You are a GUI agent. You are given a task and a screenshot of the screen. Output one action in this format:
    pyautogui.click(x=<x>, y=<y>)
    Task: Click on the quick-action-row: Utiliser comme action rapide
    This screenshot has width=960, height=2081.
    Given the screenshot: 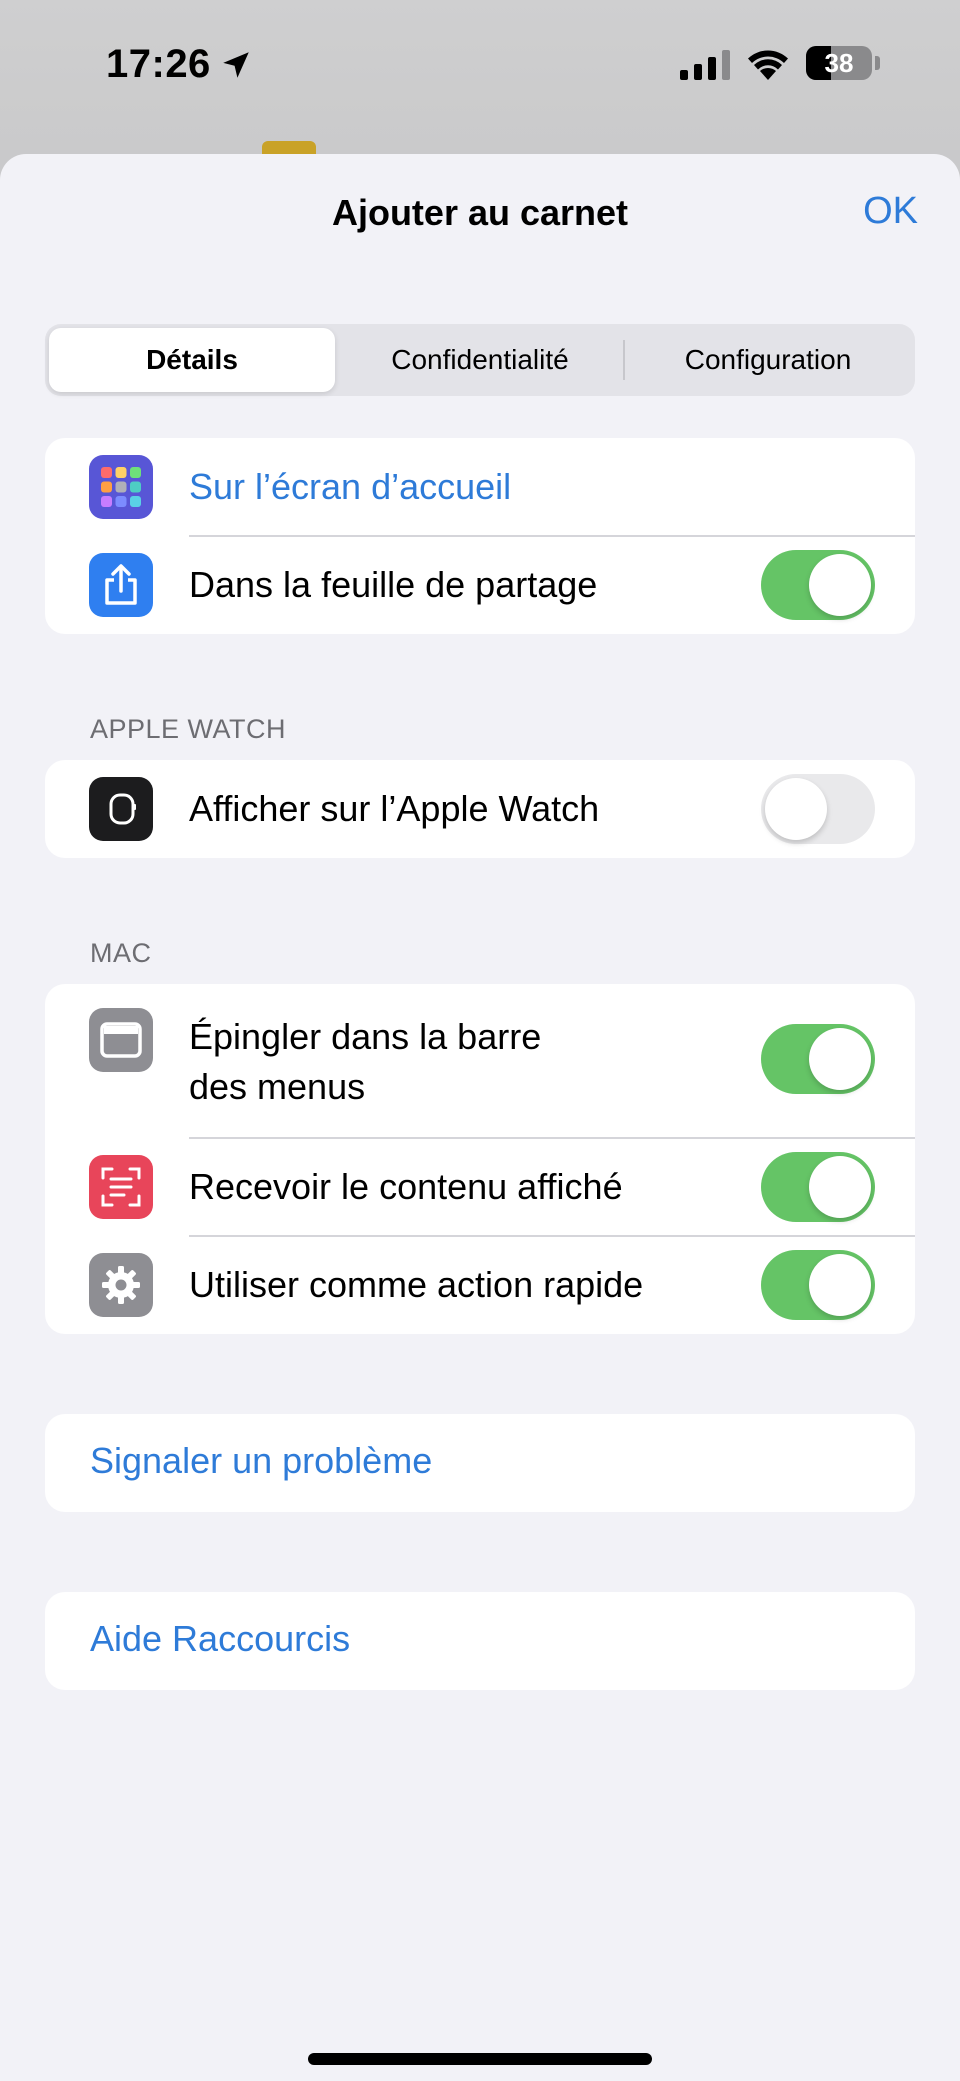 What is the action you would take?
    pyautogui.click(x=480, y=1285)
    